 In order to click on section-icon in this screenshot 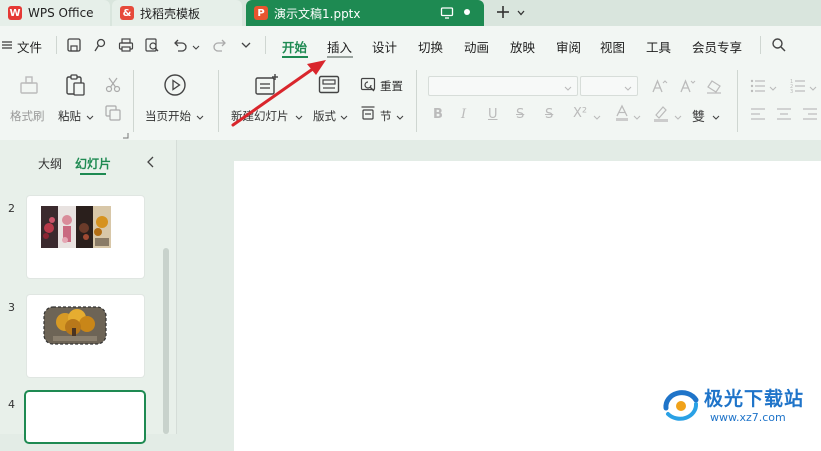, I will do `click(368, 114)`.